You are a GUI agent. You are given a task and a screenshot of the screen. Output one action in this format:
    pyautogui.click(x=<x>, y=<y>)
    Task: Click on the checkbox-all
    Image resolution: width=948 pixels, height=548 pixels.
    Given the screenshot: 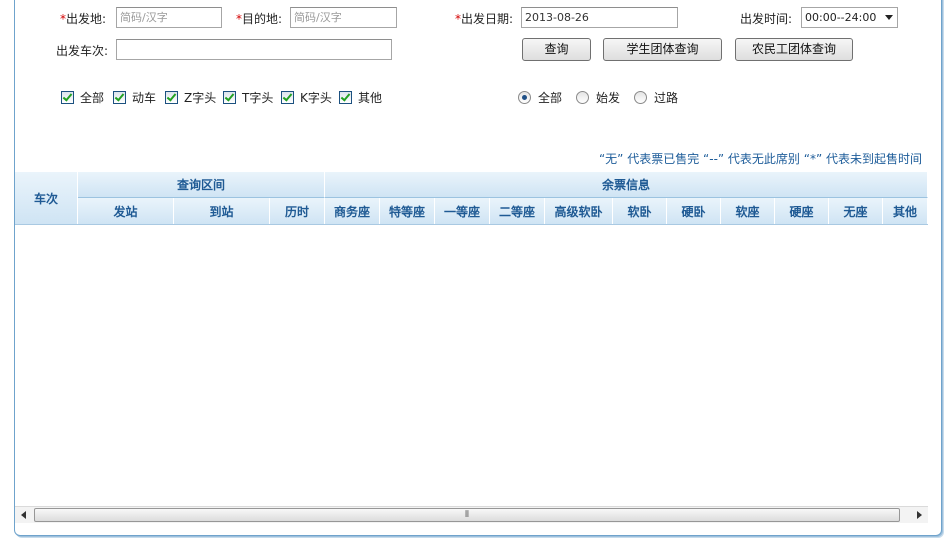 What is the action you would take?
    pyautogui.click(x=67, y=97)
    